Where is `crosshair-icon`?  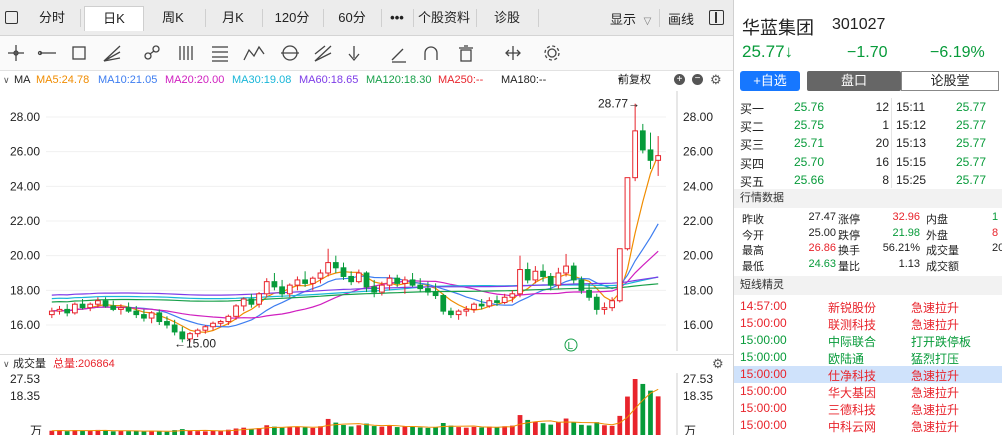 crosshair-icon is located at coordinates (16, 53).